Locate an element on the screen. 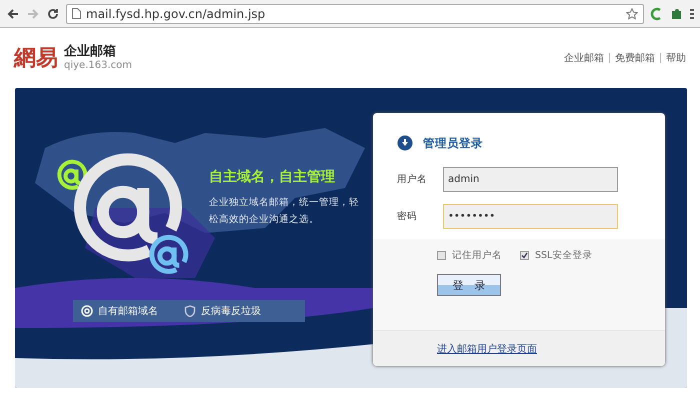 Image resolution: width=700 pixels, height=401 pixels. address-bar: mail.fysd.hp.gov.cn/admin.jsp is located at coordinates (355, 14).